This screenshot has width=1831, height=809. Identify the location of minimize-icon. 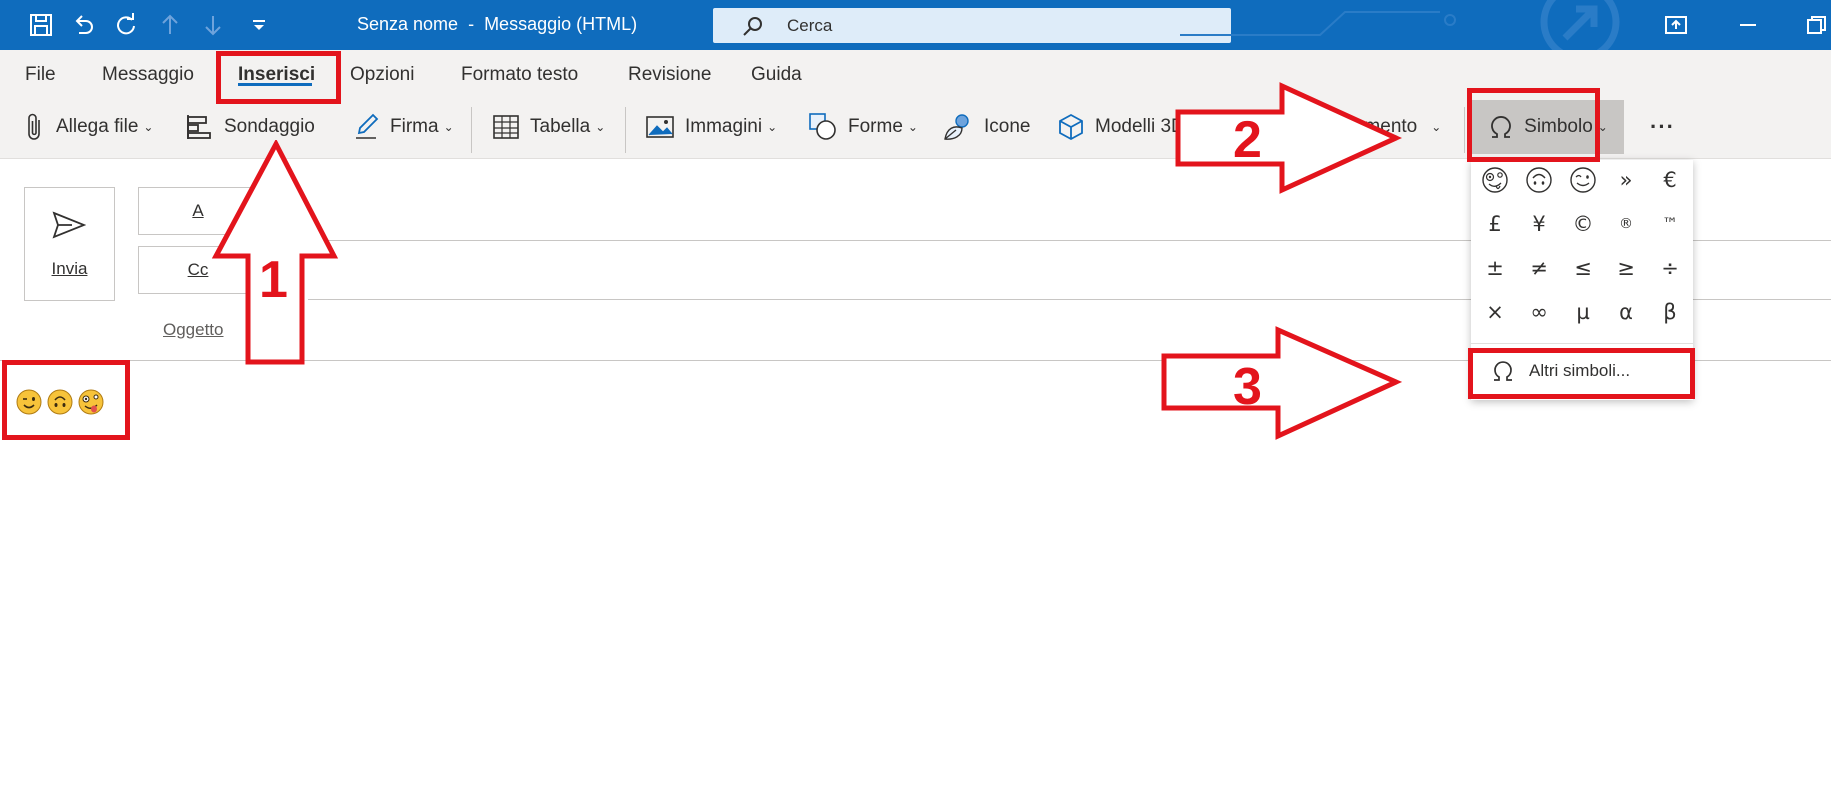
(1748, 25).